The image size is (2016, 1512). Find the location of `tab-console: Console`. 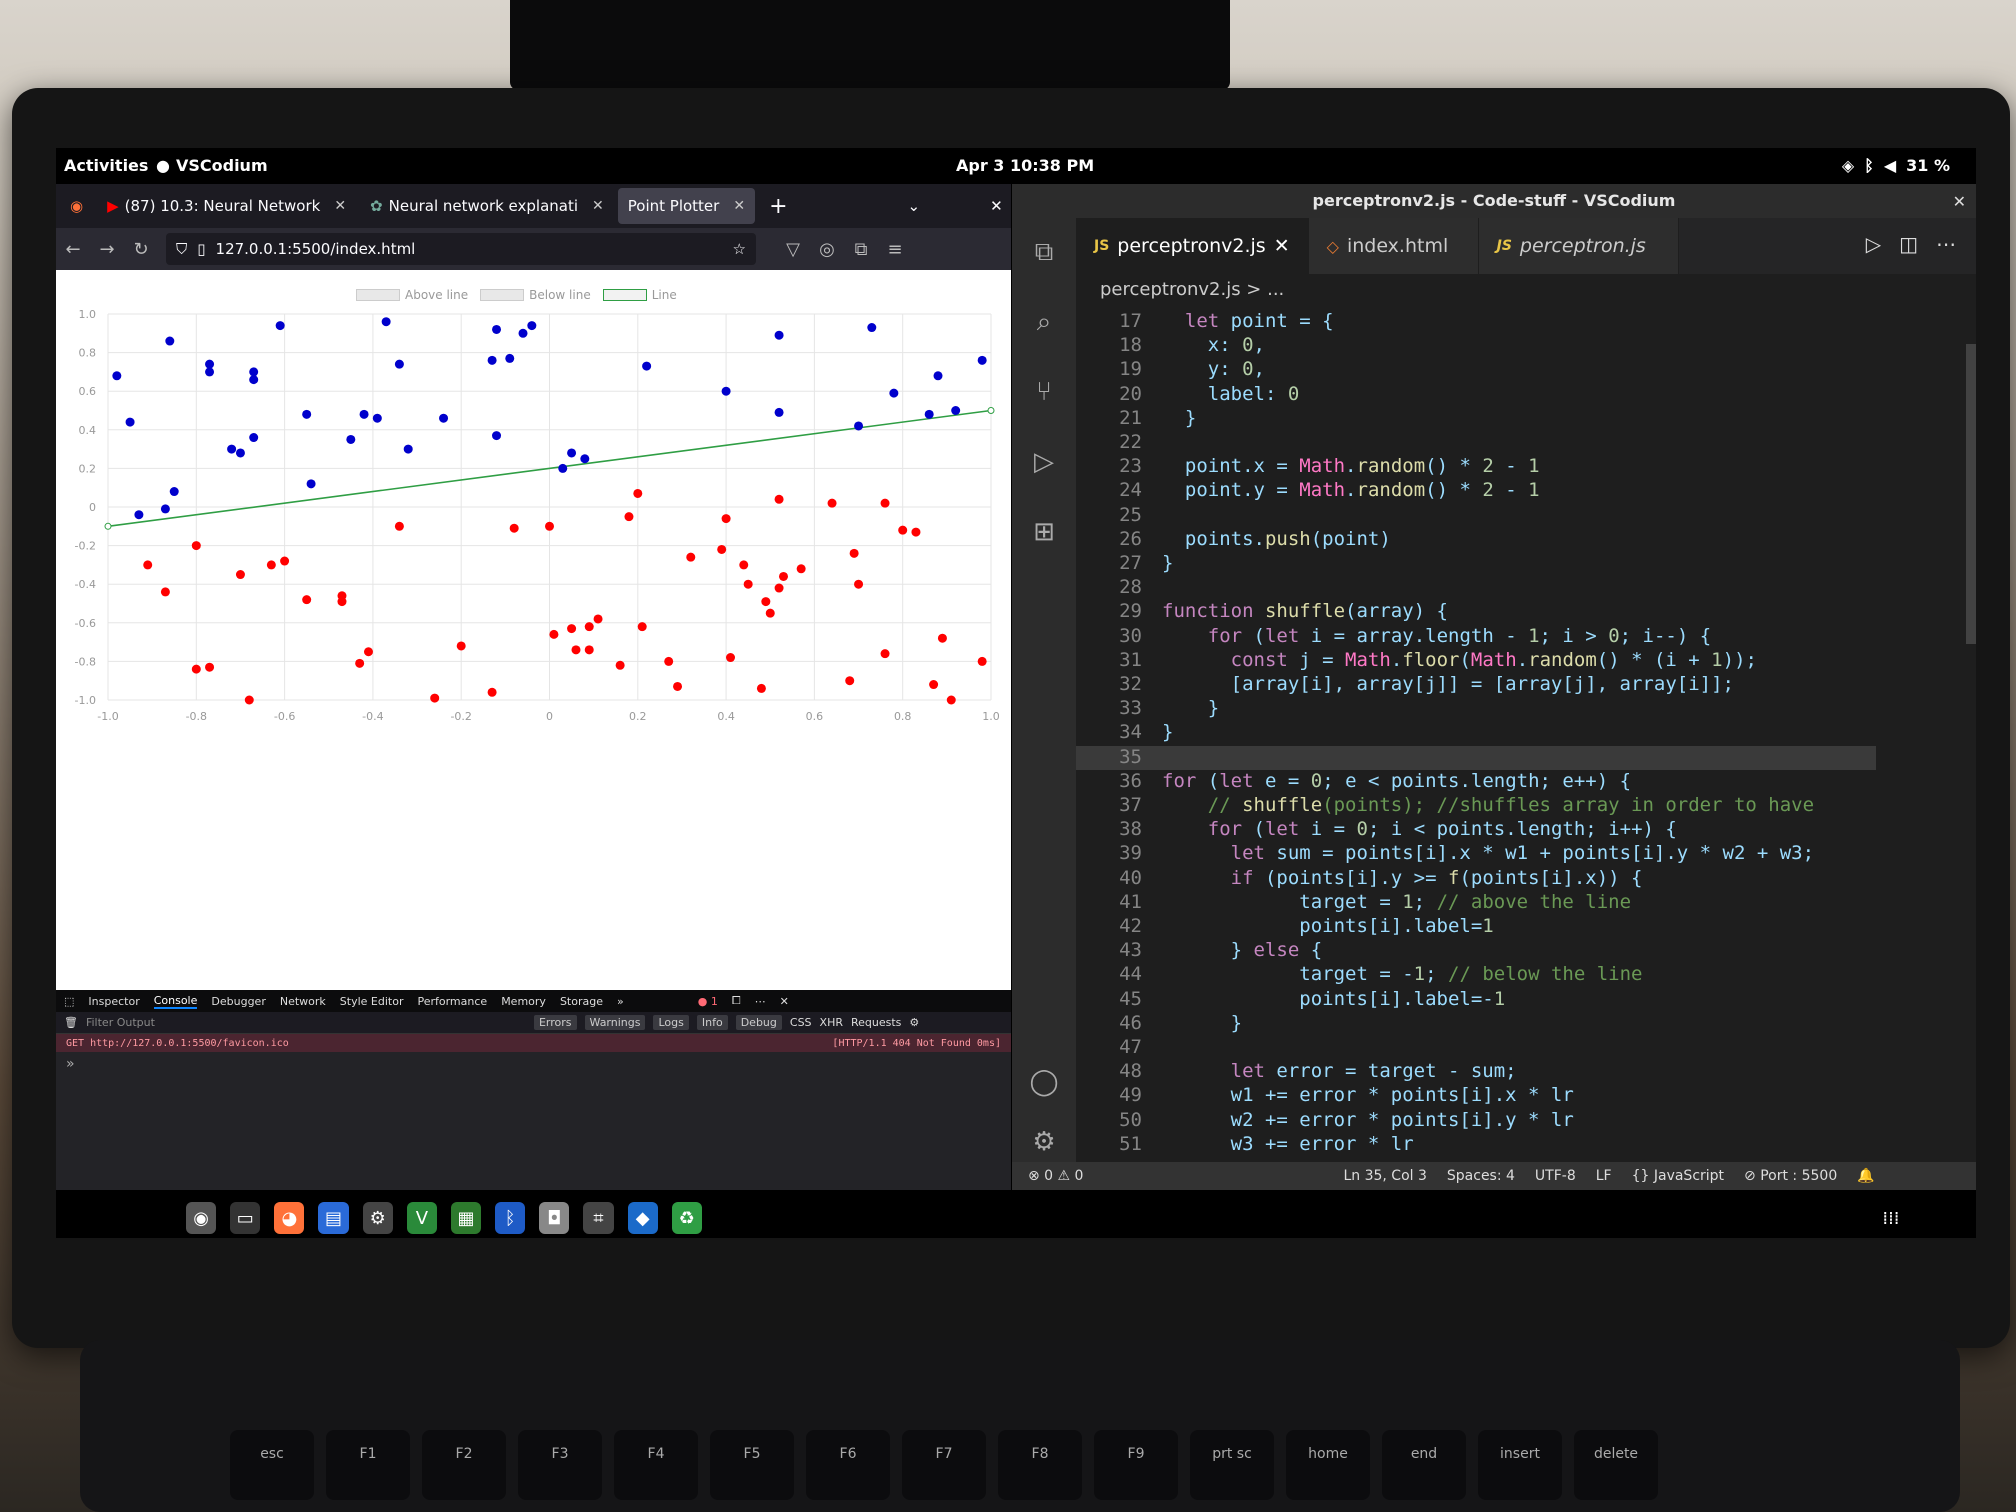

tab-console: Console is located at coordinates (175, 1001).